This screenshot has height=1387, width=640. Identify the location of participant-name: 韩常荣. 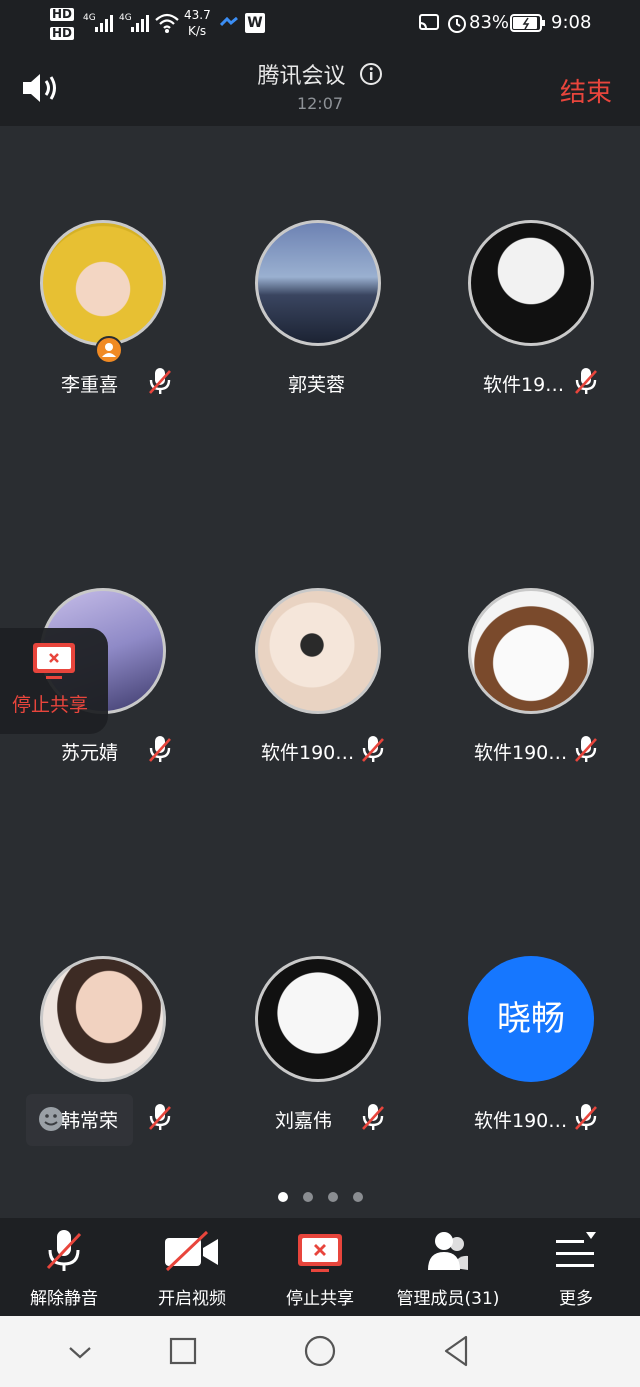
(90, 1121).